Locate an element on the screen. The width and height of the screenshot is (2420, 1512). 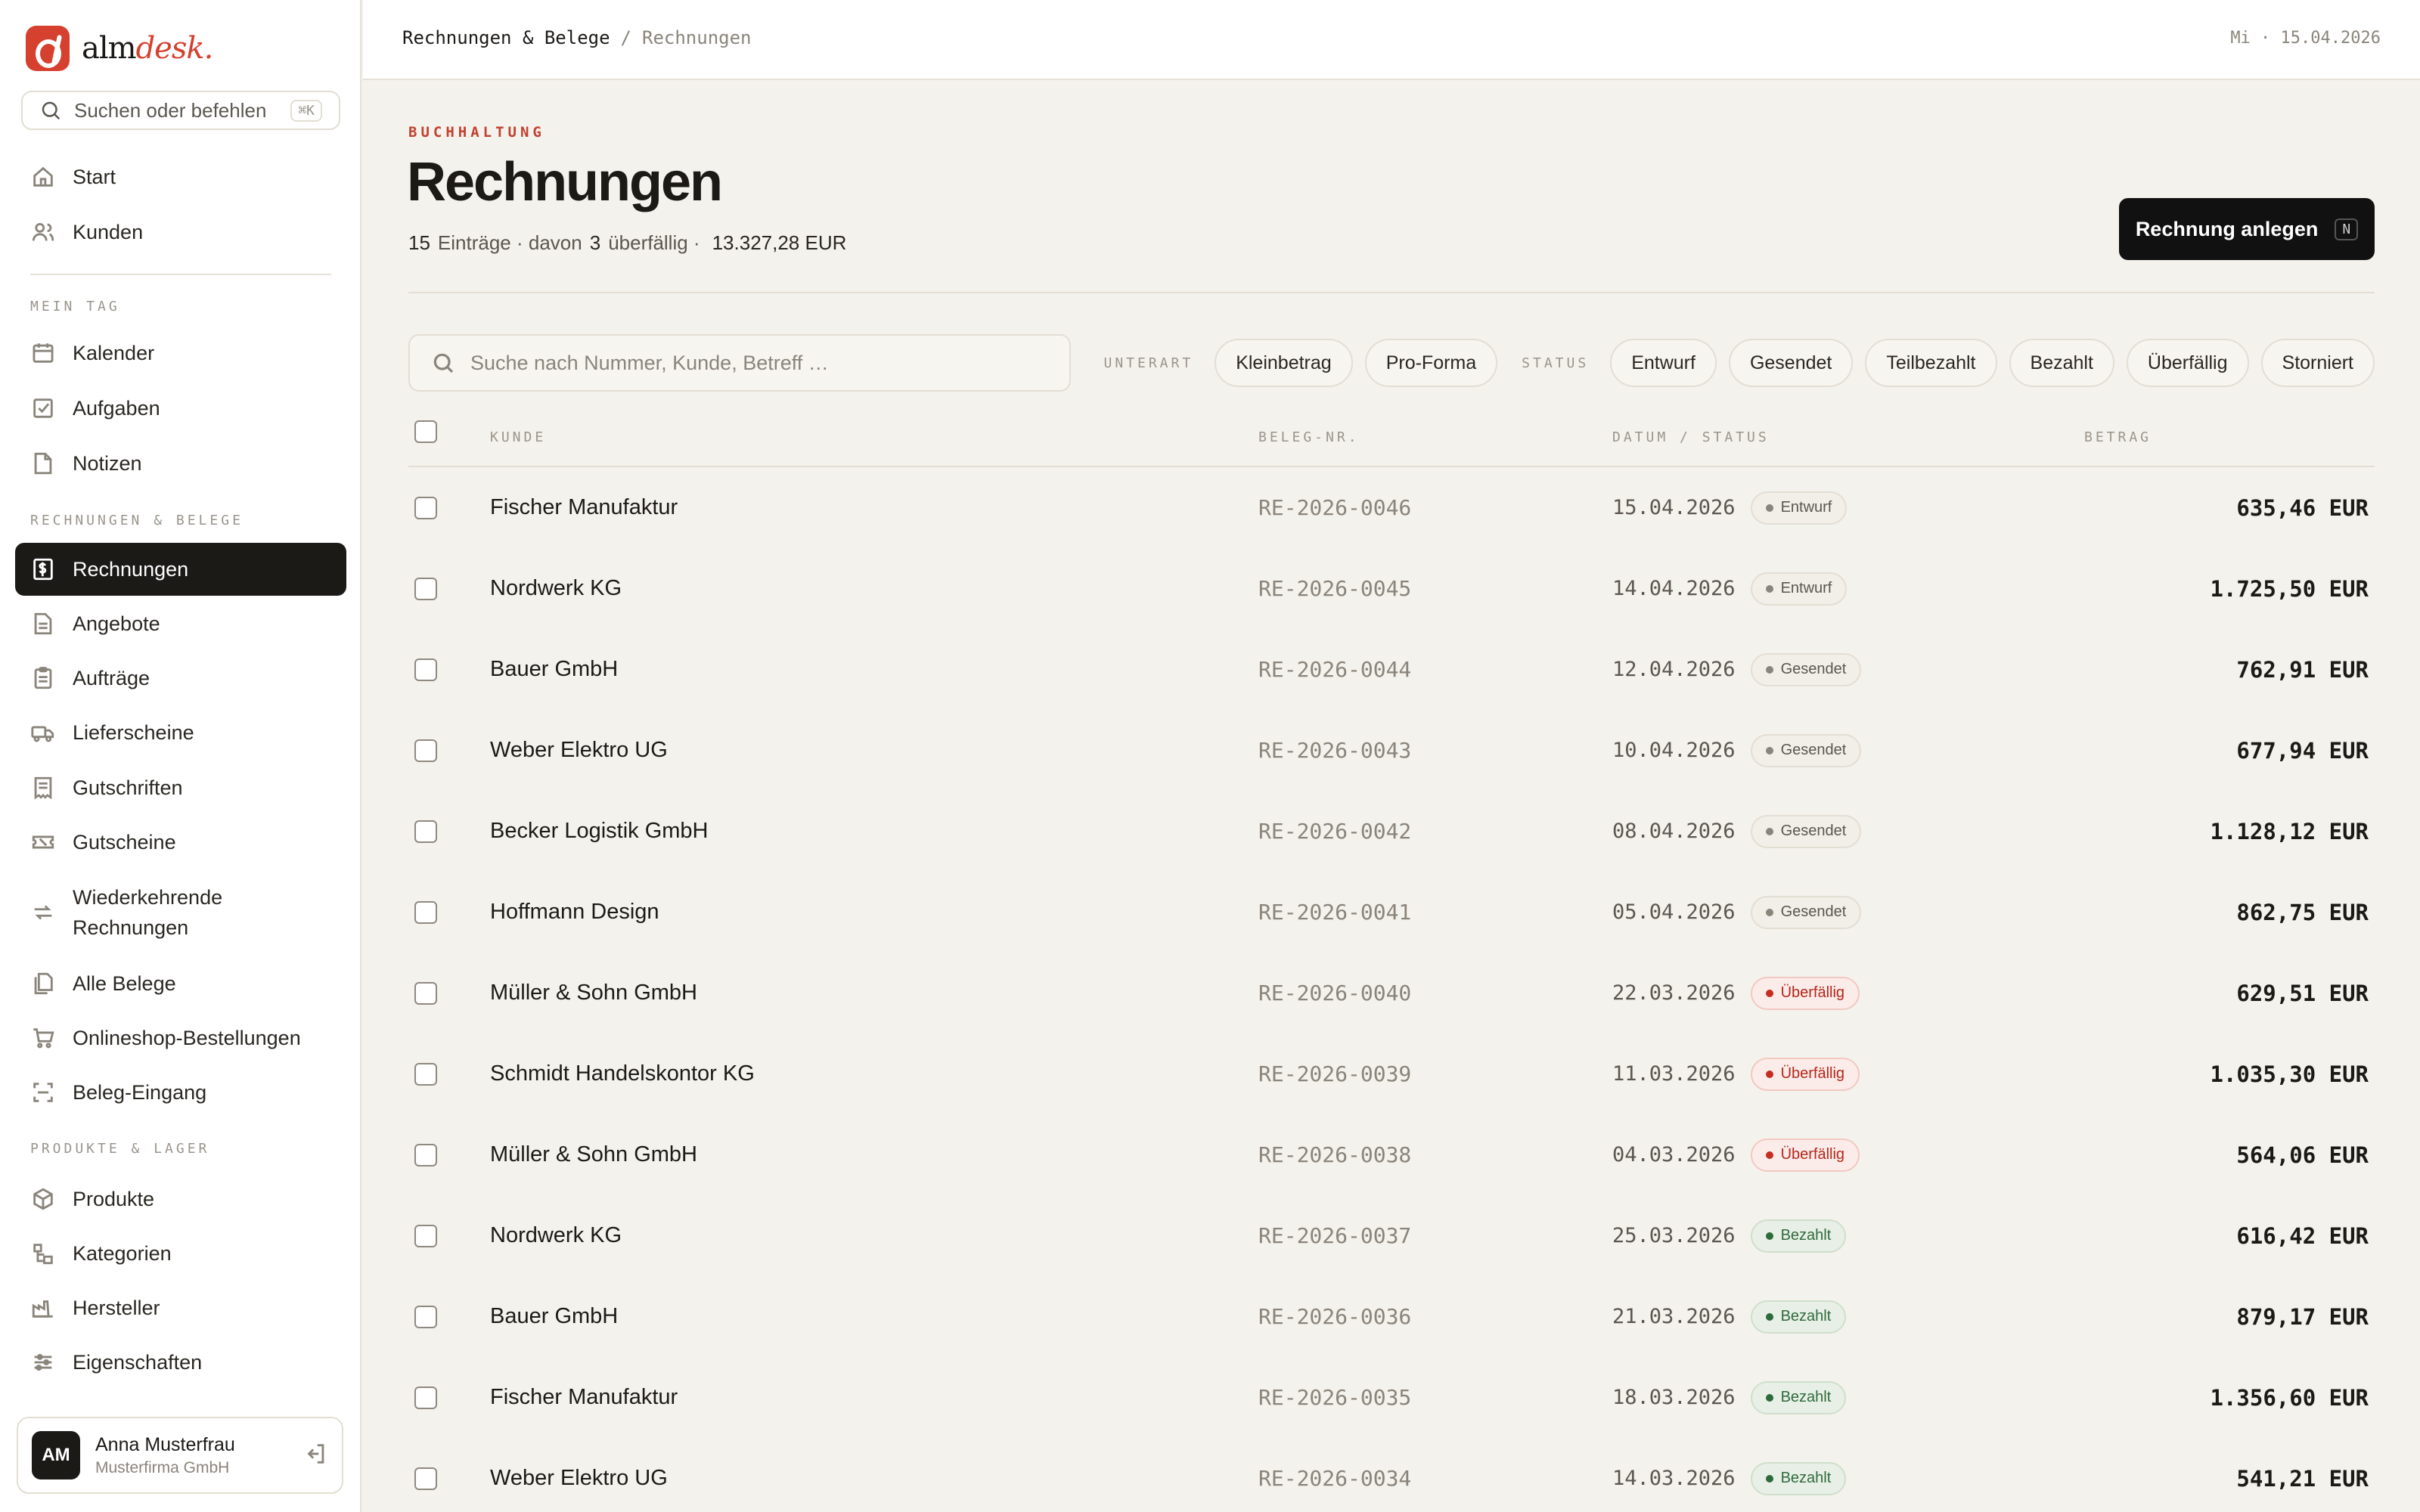
filter-chip-teilbezahlt: Teilbezahlt is located at coordinates (1931, 363).